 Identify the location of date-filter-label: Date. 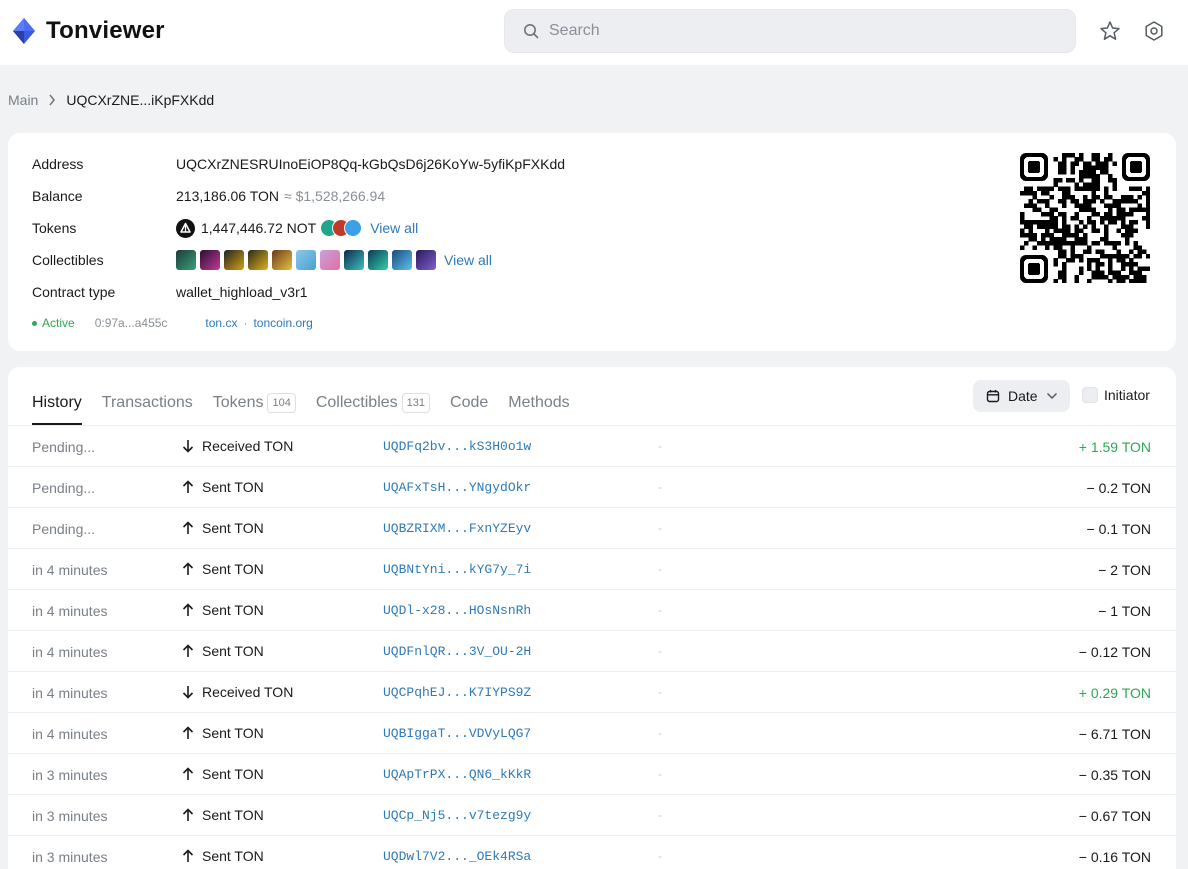
(1023, 396).